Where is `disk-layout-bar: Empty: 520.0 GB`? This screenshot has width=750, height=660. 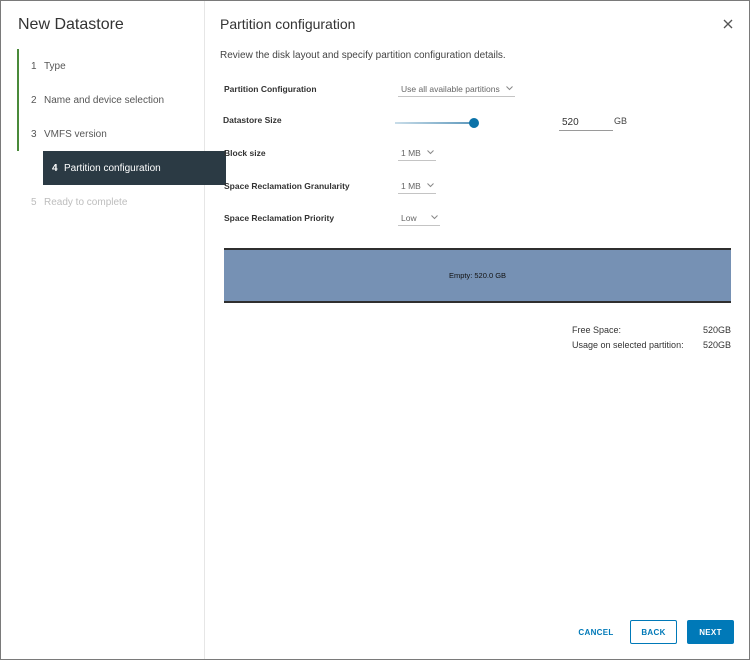 disk-layout-bar: Empty: 520.0 GB is located at coordinates (477, 275).